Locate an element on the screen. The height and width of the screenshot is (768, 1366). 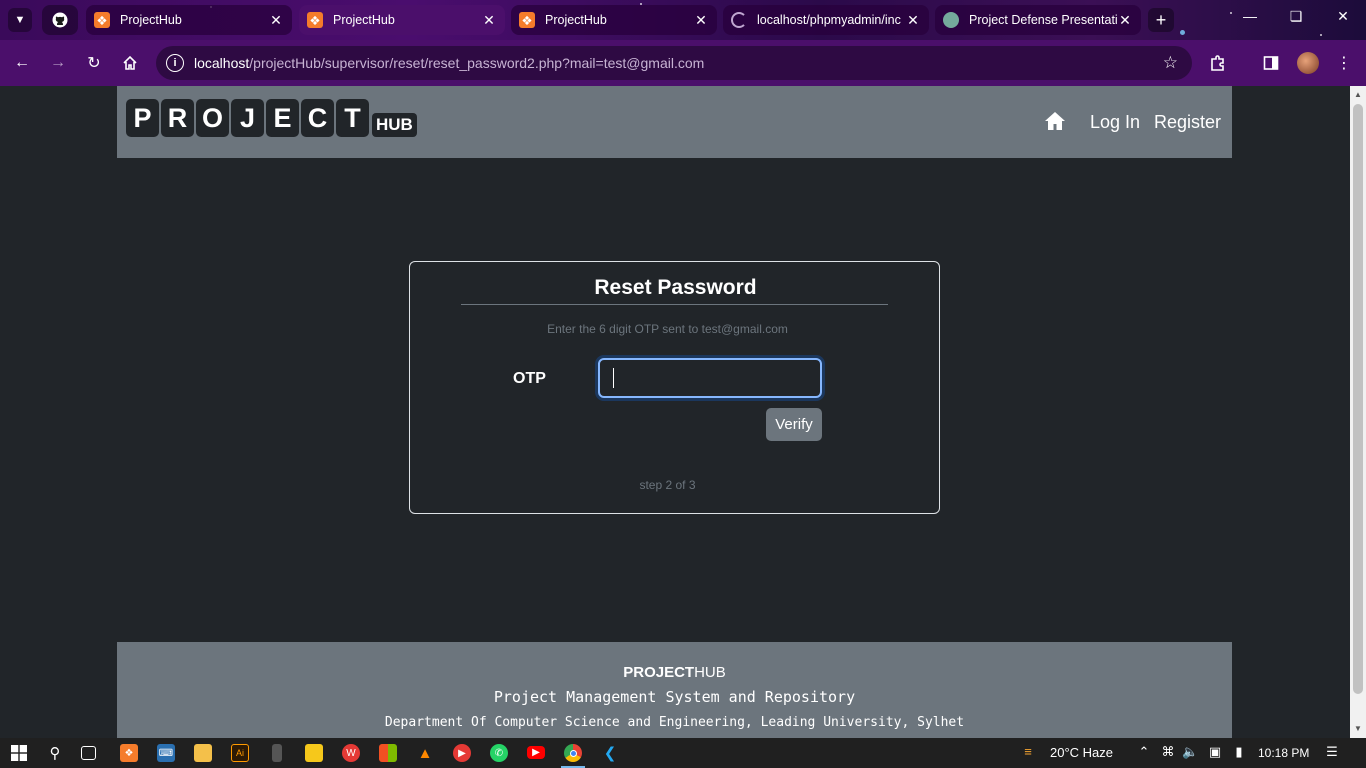
taskbar-wps: W is located at coordinates (351, 753).